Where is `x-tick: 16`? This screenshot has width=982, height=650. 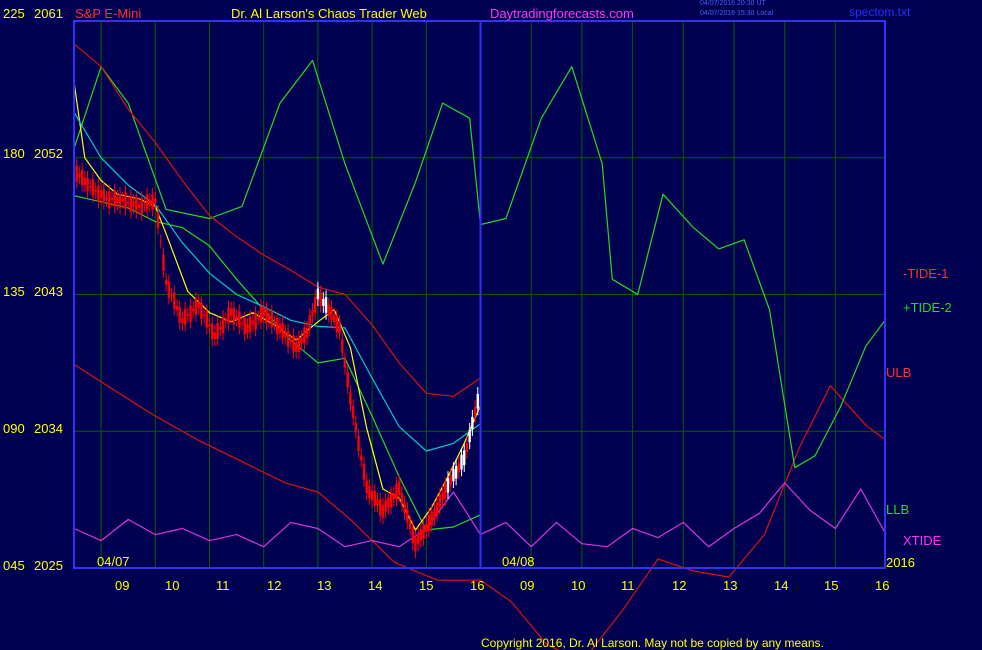
x-tick: 16 is located at coordinates (882, 585).